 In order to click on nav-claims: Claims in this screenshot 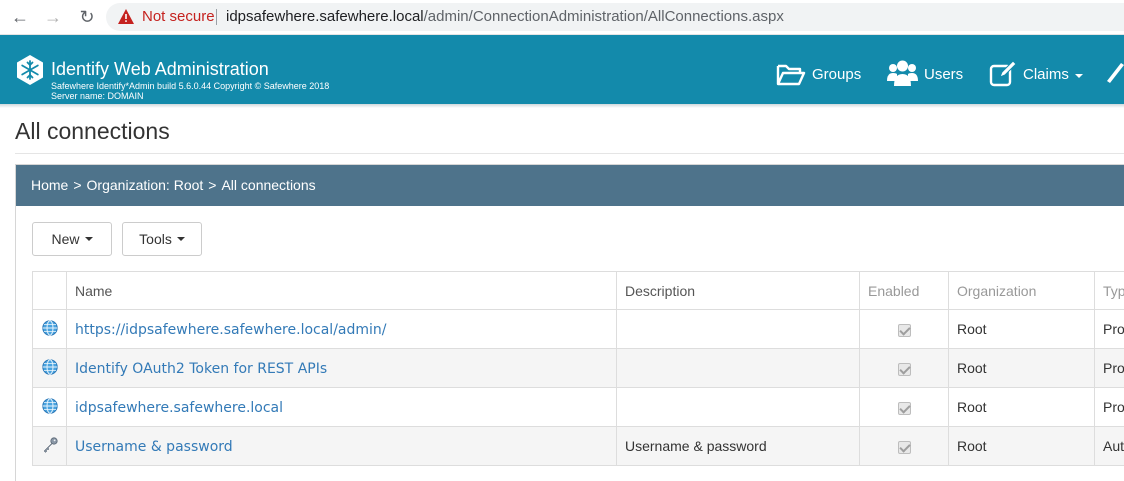, I will do `click(1036, 70)`.